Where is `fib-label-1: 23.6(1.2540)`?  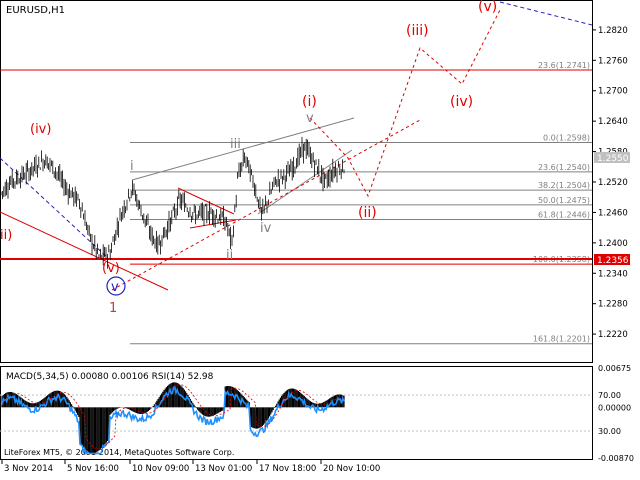 fib-label-1: 23.6(1.2540) is located at coordinates (564, 167).